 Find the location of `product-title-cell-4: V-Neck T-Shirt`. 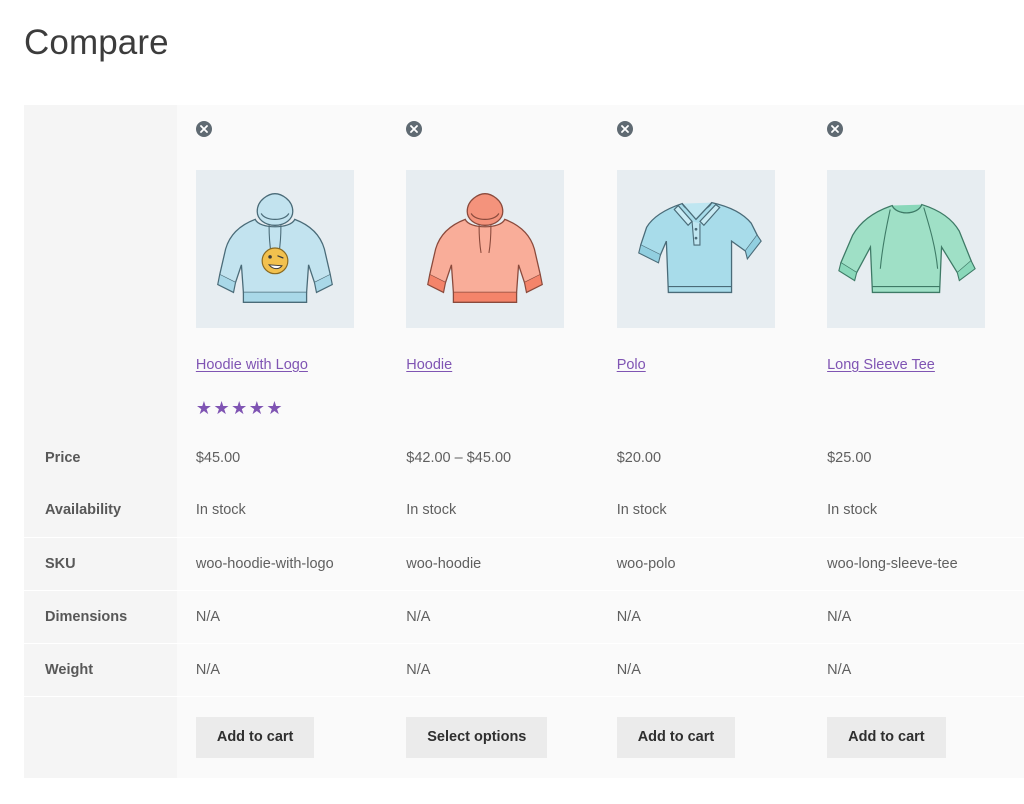

product-title-cell-4: V-Neck T-Shirt is located at coordinates (1021, 365).